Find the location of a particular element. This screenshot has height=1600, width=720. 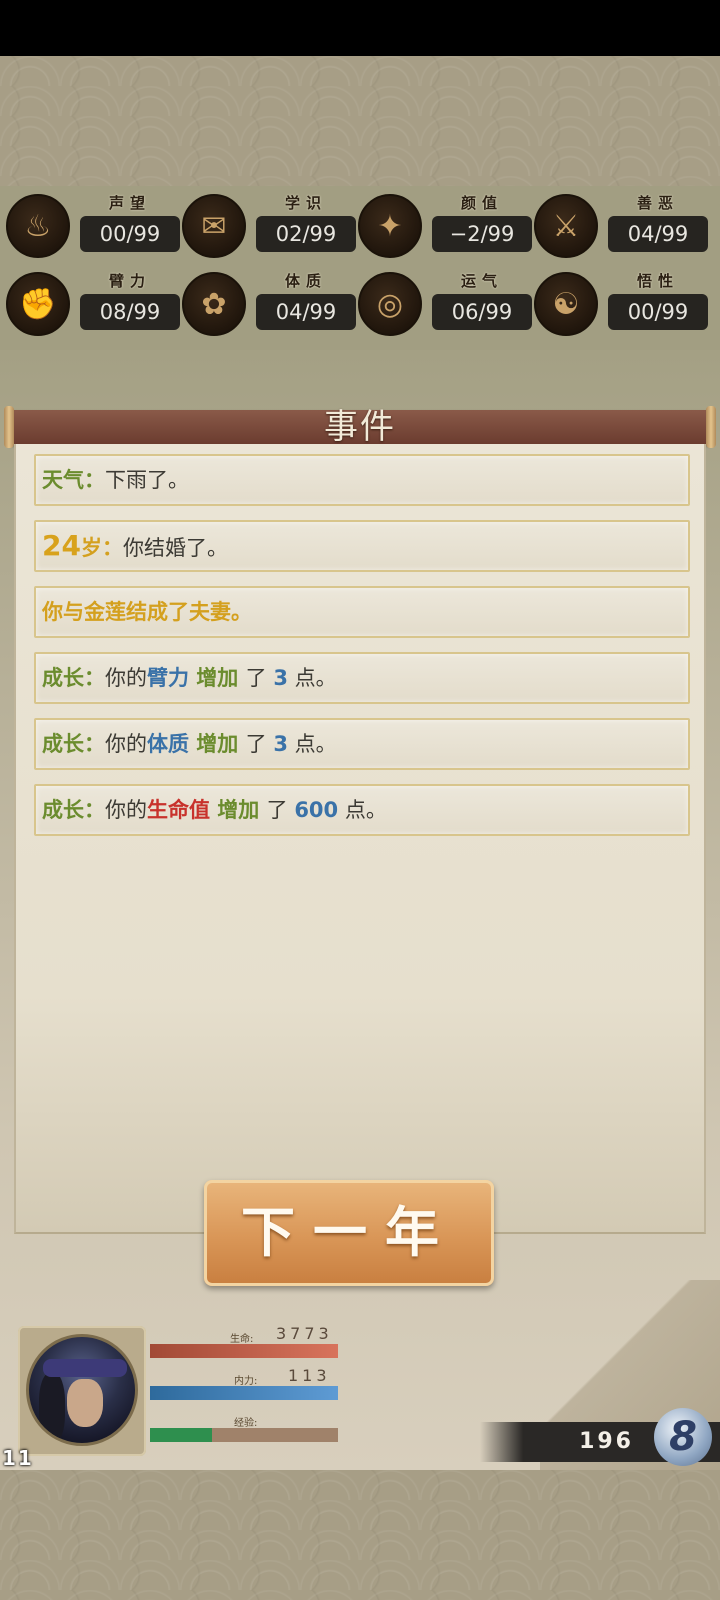

stat-value: 02/99 is located at coordinates (306, 234).